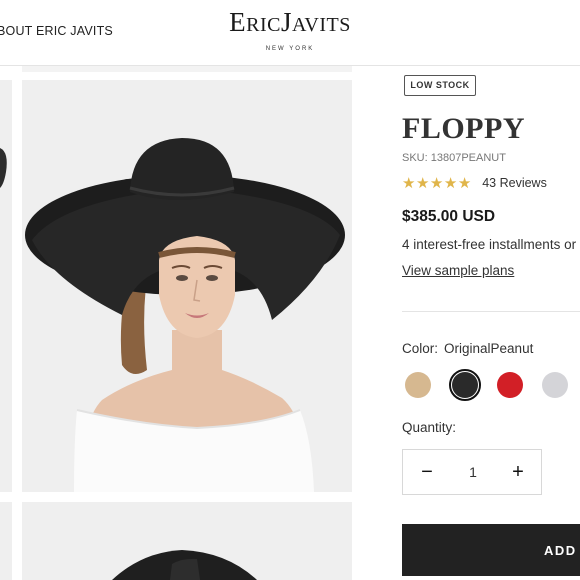 This screenshot has width=580, height=580. I want to click on brand-logo: ERICJAVITS NEW YORK, so click(290, 29).